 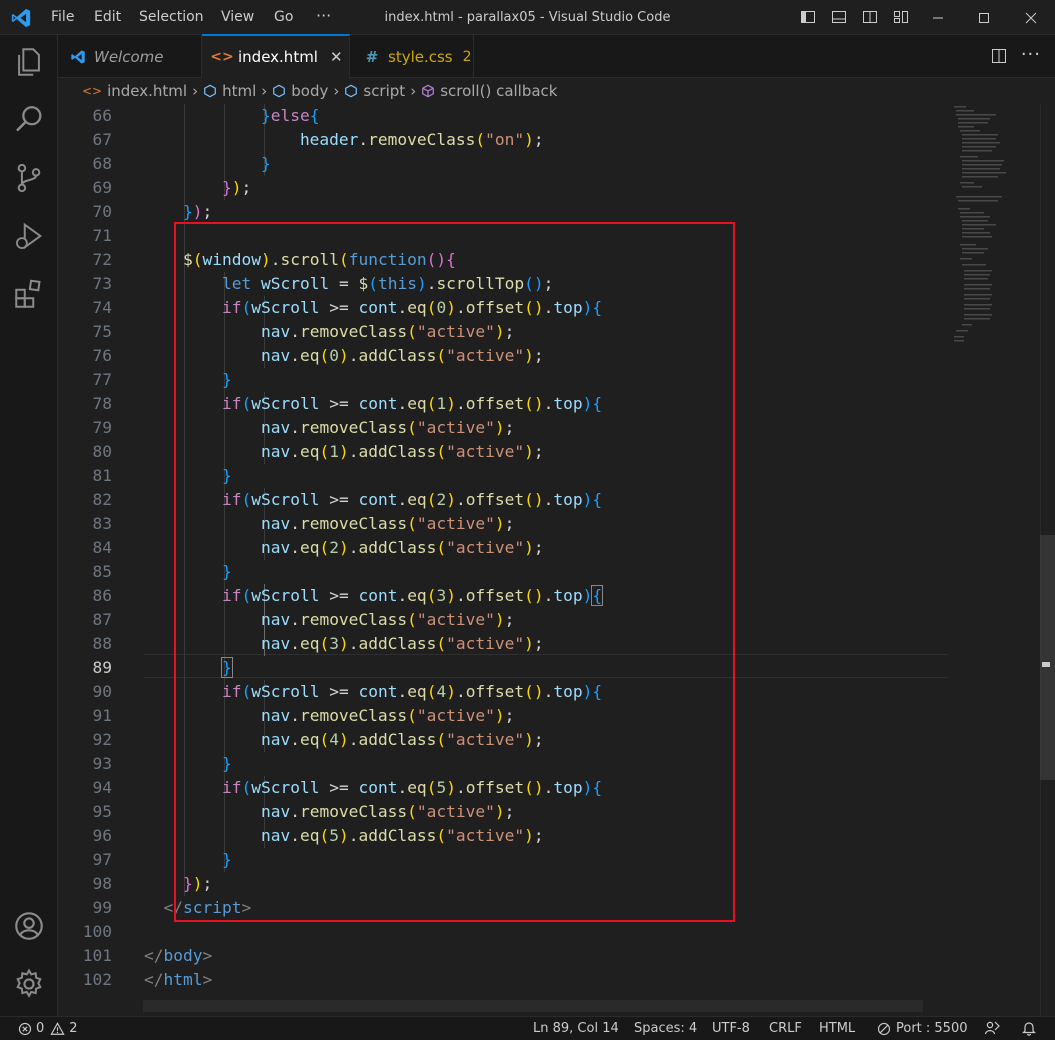 I want to click on source-control-icon, so click(x=29, y=178).